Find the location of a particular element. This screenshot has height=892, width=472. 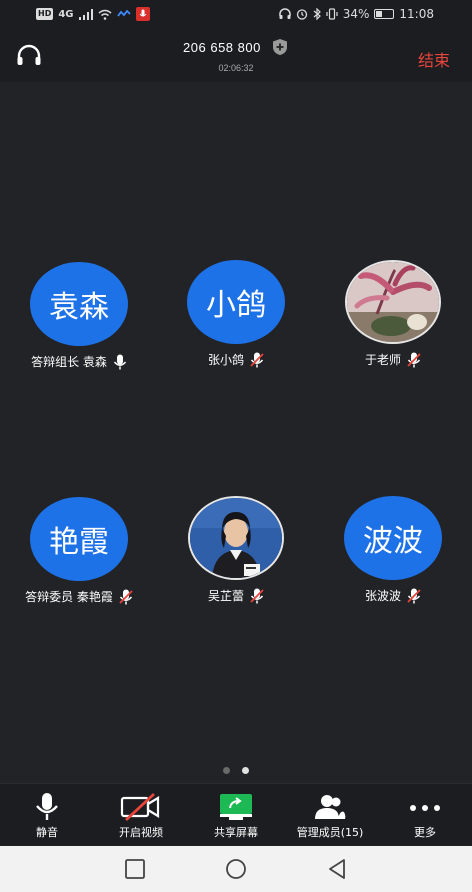

mic-on-icon is located at coordinates (119, 361).